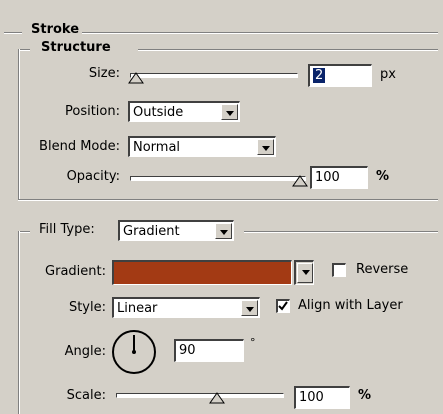  What do you see at coordinates (151, 231) in the screenshot?
I see `fill-type-value: Gradient` at bounding box center [151, 231].